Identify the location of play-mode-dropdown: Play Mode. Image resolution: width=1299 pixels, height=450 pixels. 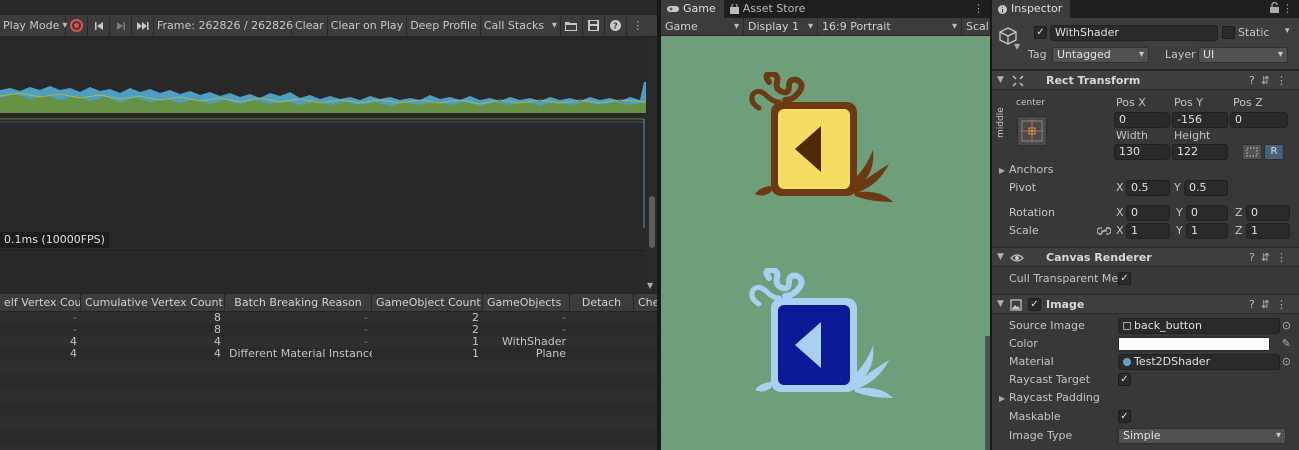
(33, 25).